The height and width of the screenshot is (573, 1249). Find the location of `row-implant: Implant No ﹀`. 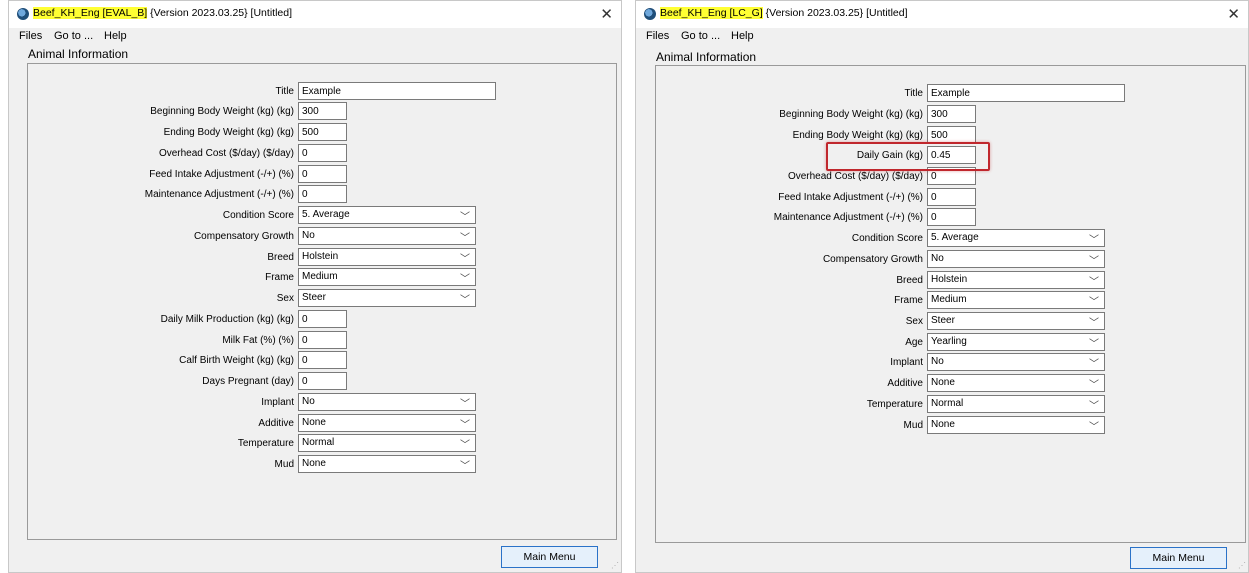

row-implant: Implant No ﹀ is located at coordinates (322, 403).